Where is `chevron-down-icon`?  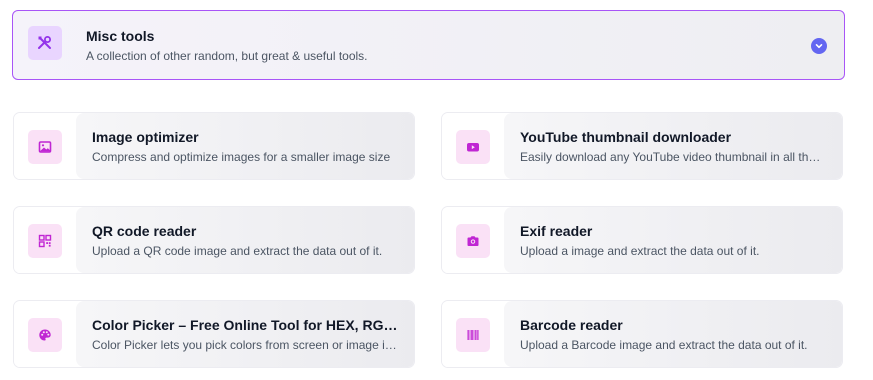 chevron-down-icon is located at coordinates (819, 46).